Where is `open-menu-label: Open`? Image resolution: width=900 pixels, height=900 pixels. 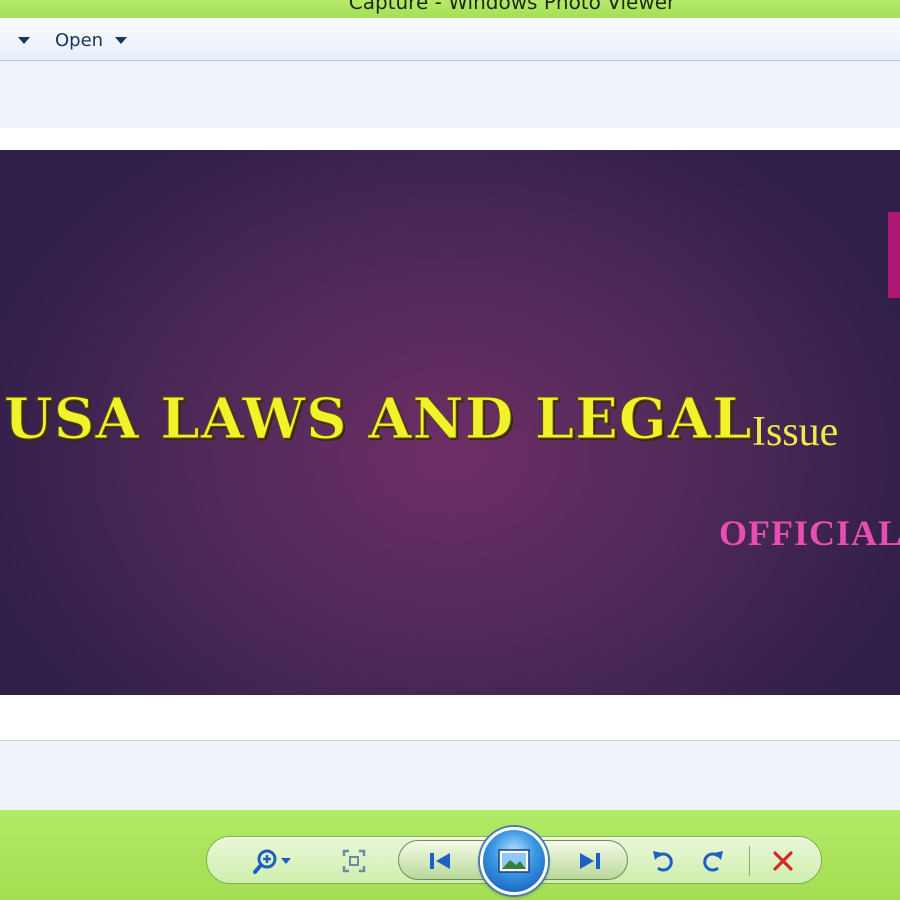
open-menu-label: Open is located at coordinates (79, 40).